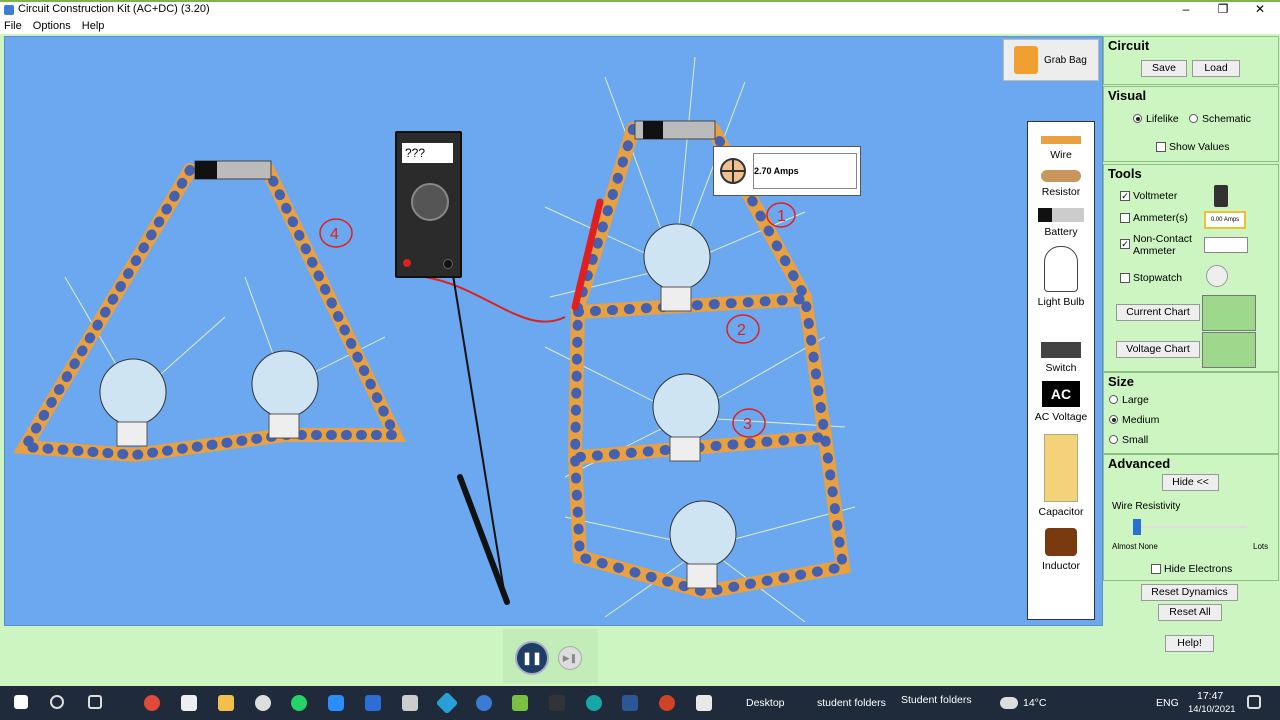 The width and height of the screenshot is (1280, 720). I want to click on tool-battery: Battery, so click(1061, 223).